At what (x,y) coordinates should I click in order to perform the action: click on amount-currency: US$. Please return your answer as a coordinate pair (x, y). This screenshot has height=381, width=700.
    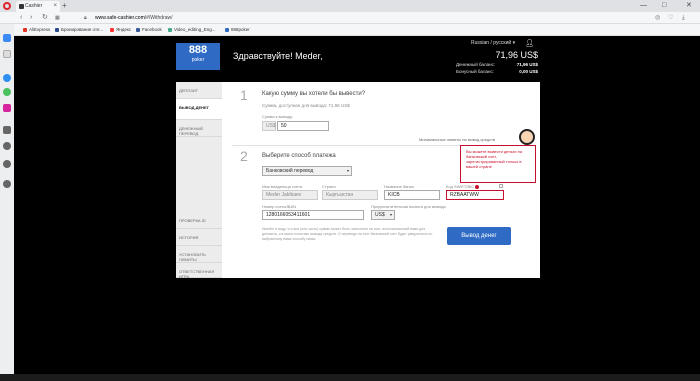
    Looking at the image, I should click on (269, 126).